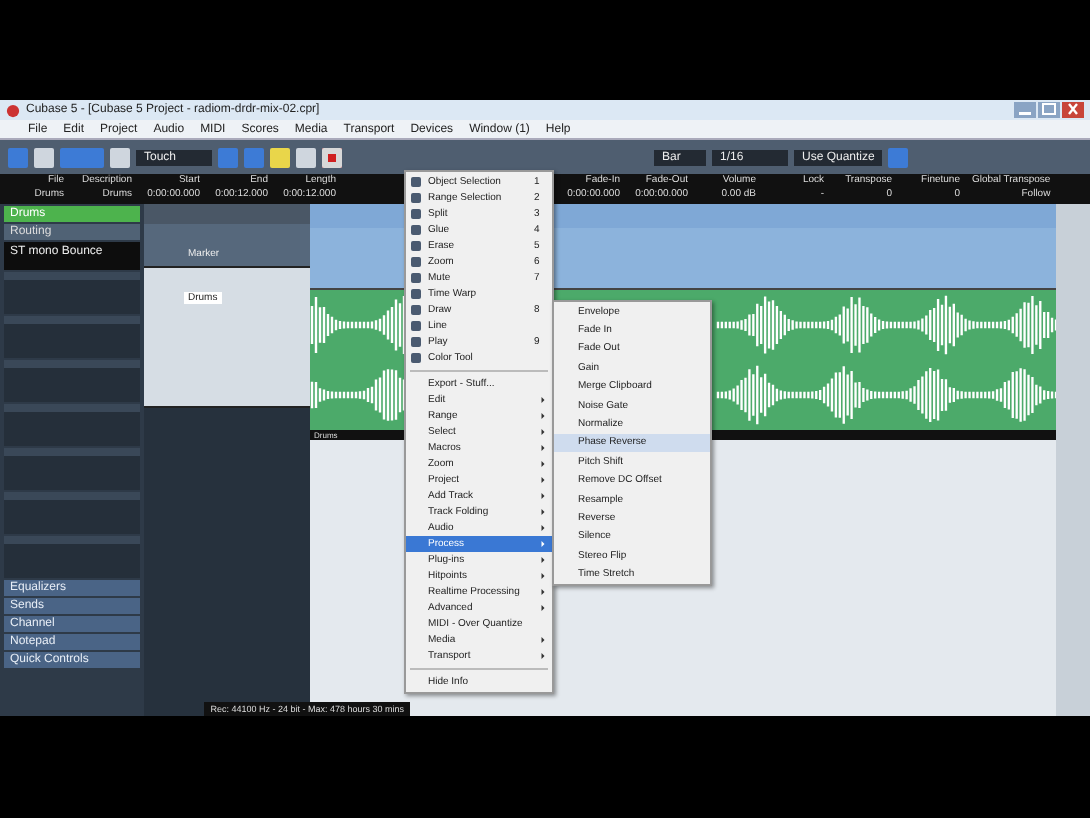  I want to click on toolbar-button, so click(120, 157).